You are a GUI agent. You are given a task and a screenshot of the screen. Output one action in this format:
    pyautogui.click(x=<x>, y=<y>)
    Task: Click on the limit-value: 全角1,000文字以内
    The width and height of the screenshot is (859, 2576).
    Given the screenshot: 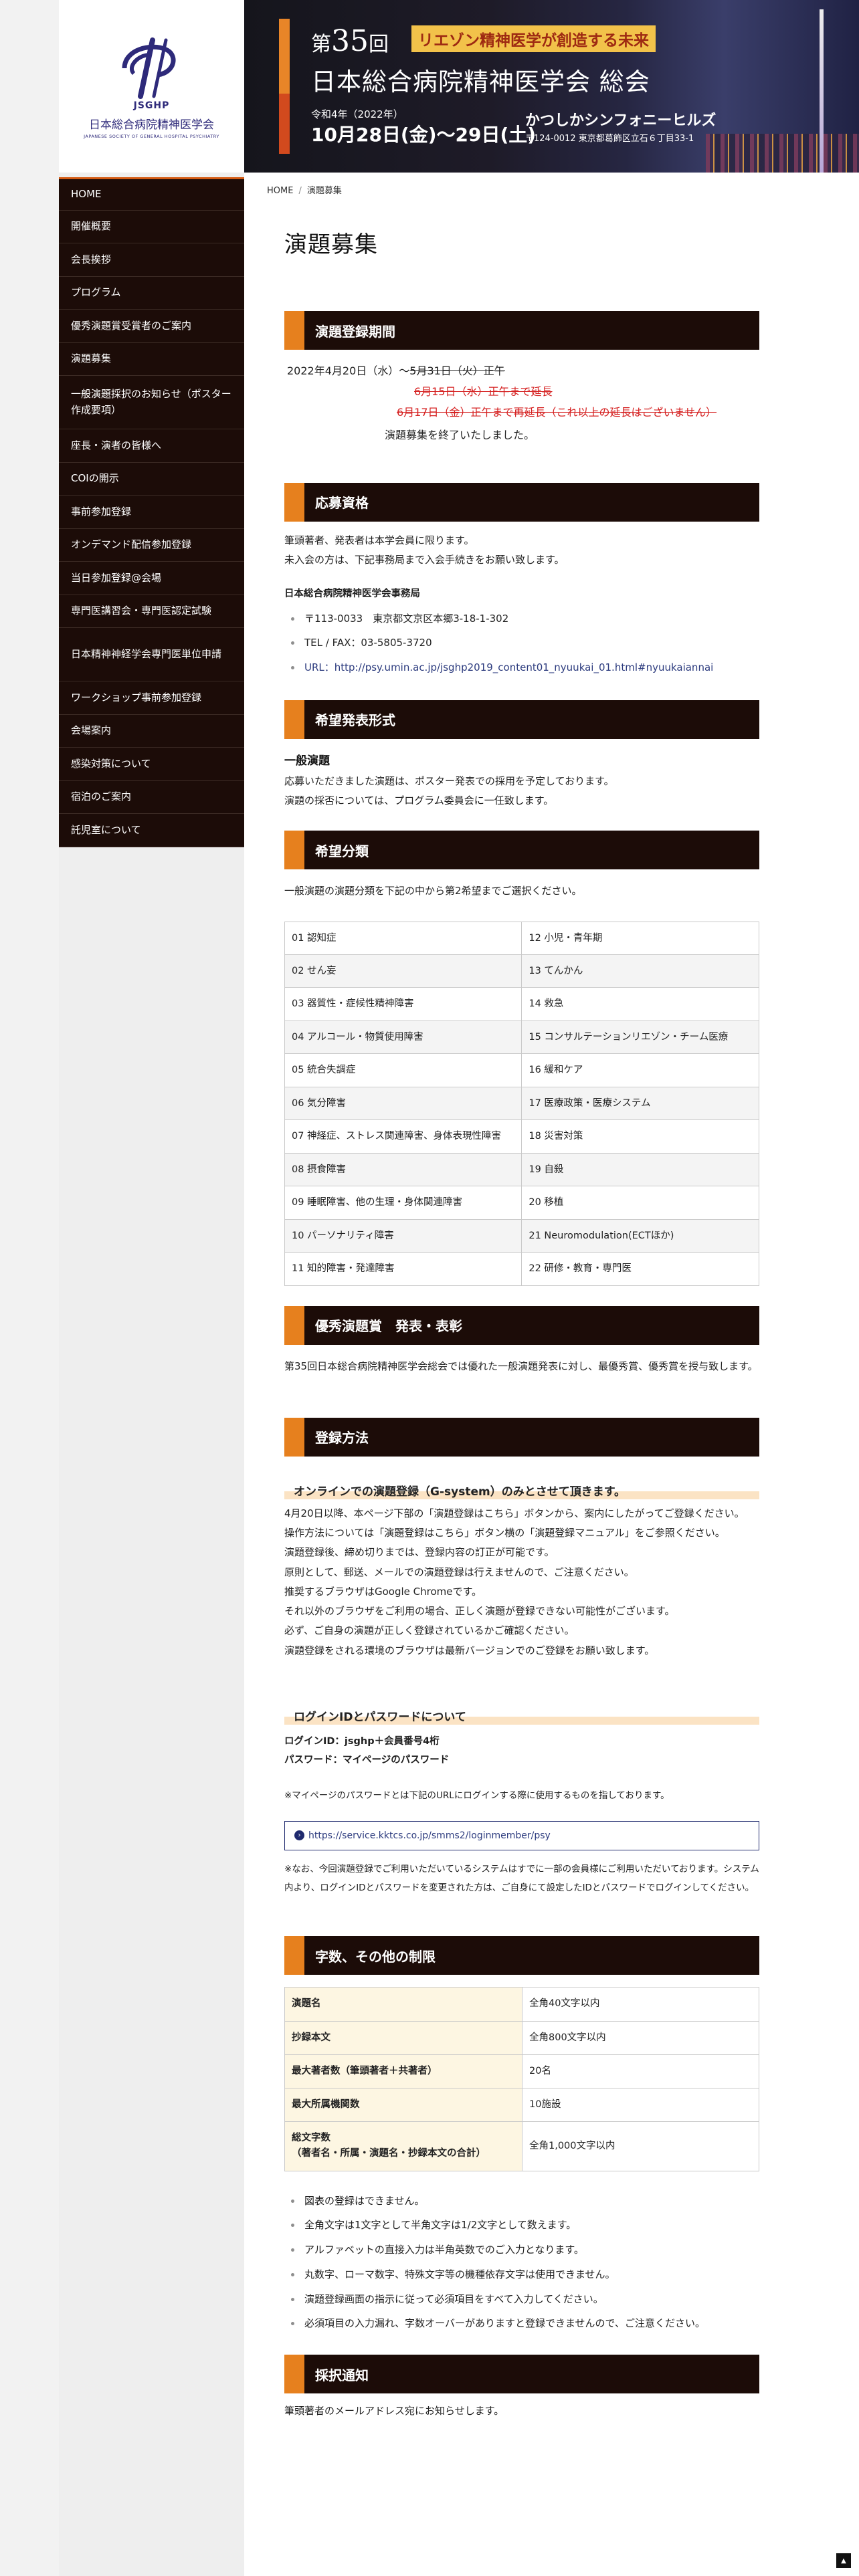 What is the action you would take?
    pyautogui.click(x=640, y=2146)
    